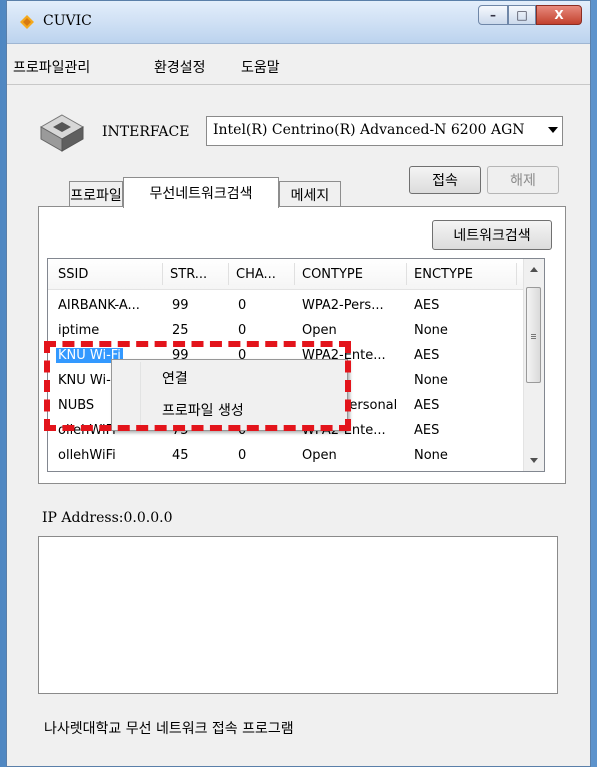 Image resolution: width=597 pixels, height=767 pixels. What do you see at coordinates (445, 180) in the screenshot?
I see `connect-button: 접속` at bounding box center [445, 180].